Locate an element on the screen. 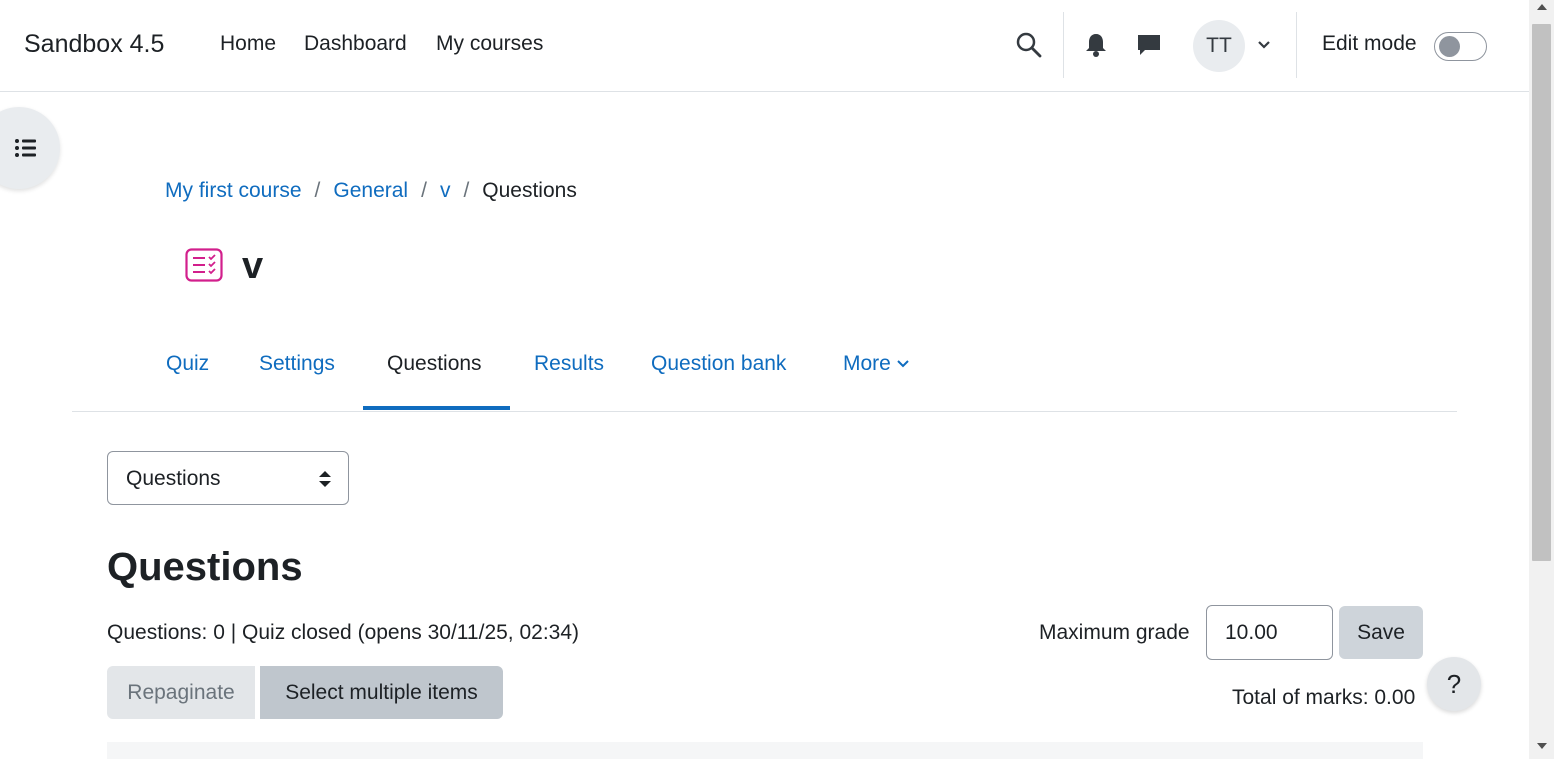  course-index-drawer-button is located at coordinates (30, 148).